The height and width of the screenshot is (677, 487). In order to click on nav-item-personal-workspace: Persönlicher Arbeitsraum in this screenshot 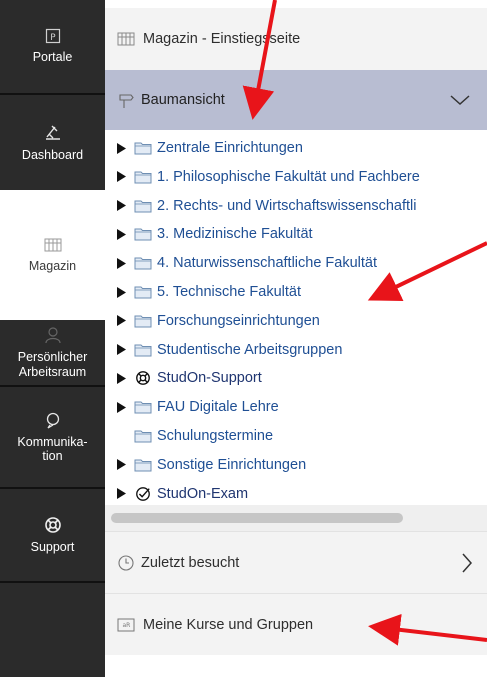, I will do `click(52, 352)`.